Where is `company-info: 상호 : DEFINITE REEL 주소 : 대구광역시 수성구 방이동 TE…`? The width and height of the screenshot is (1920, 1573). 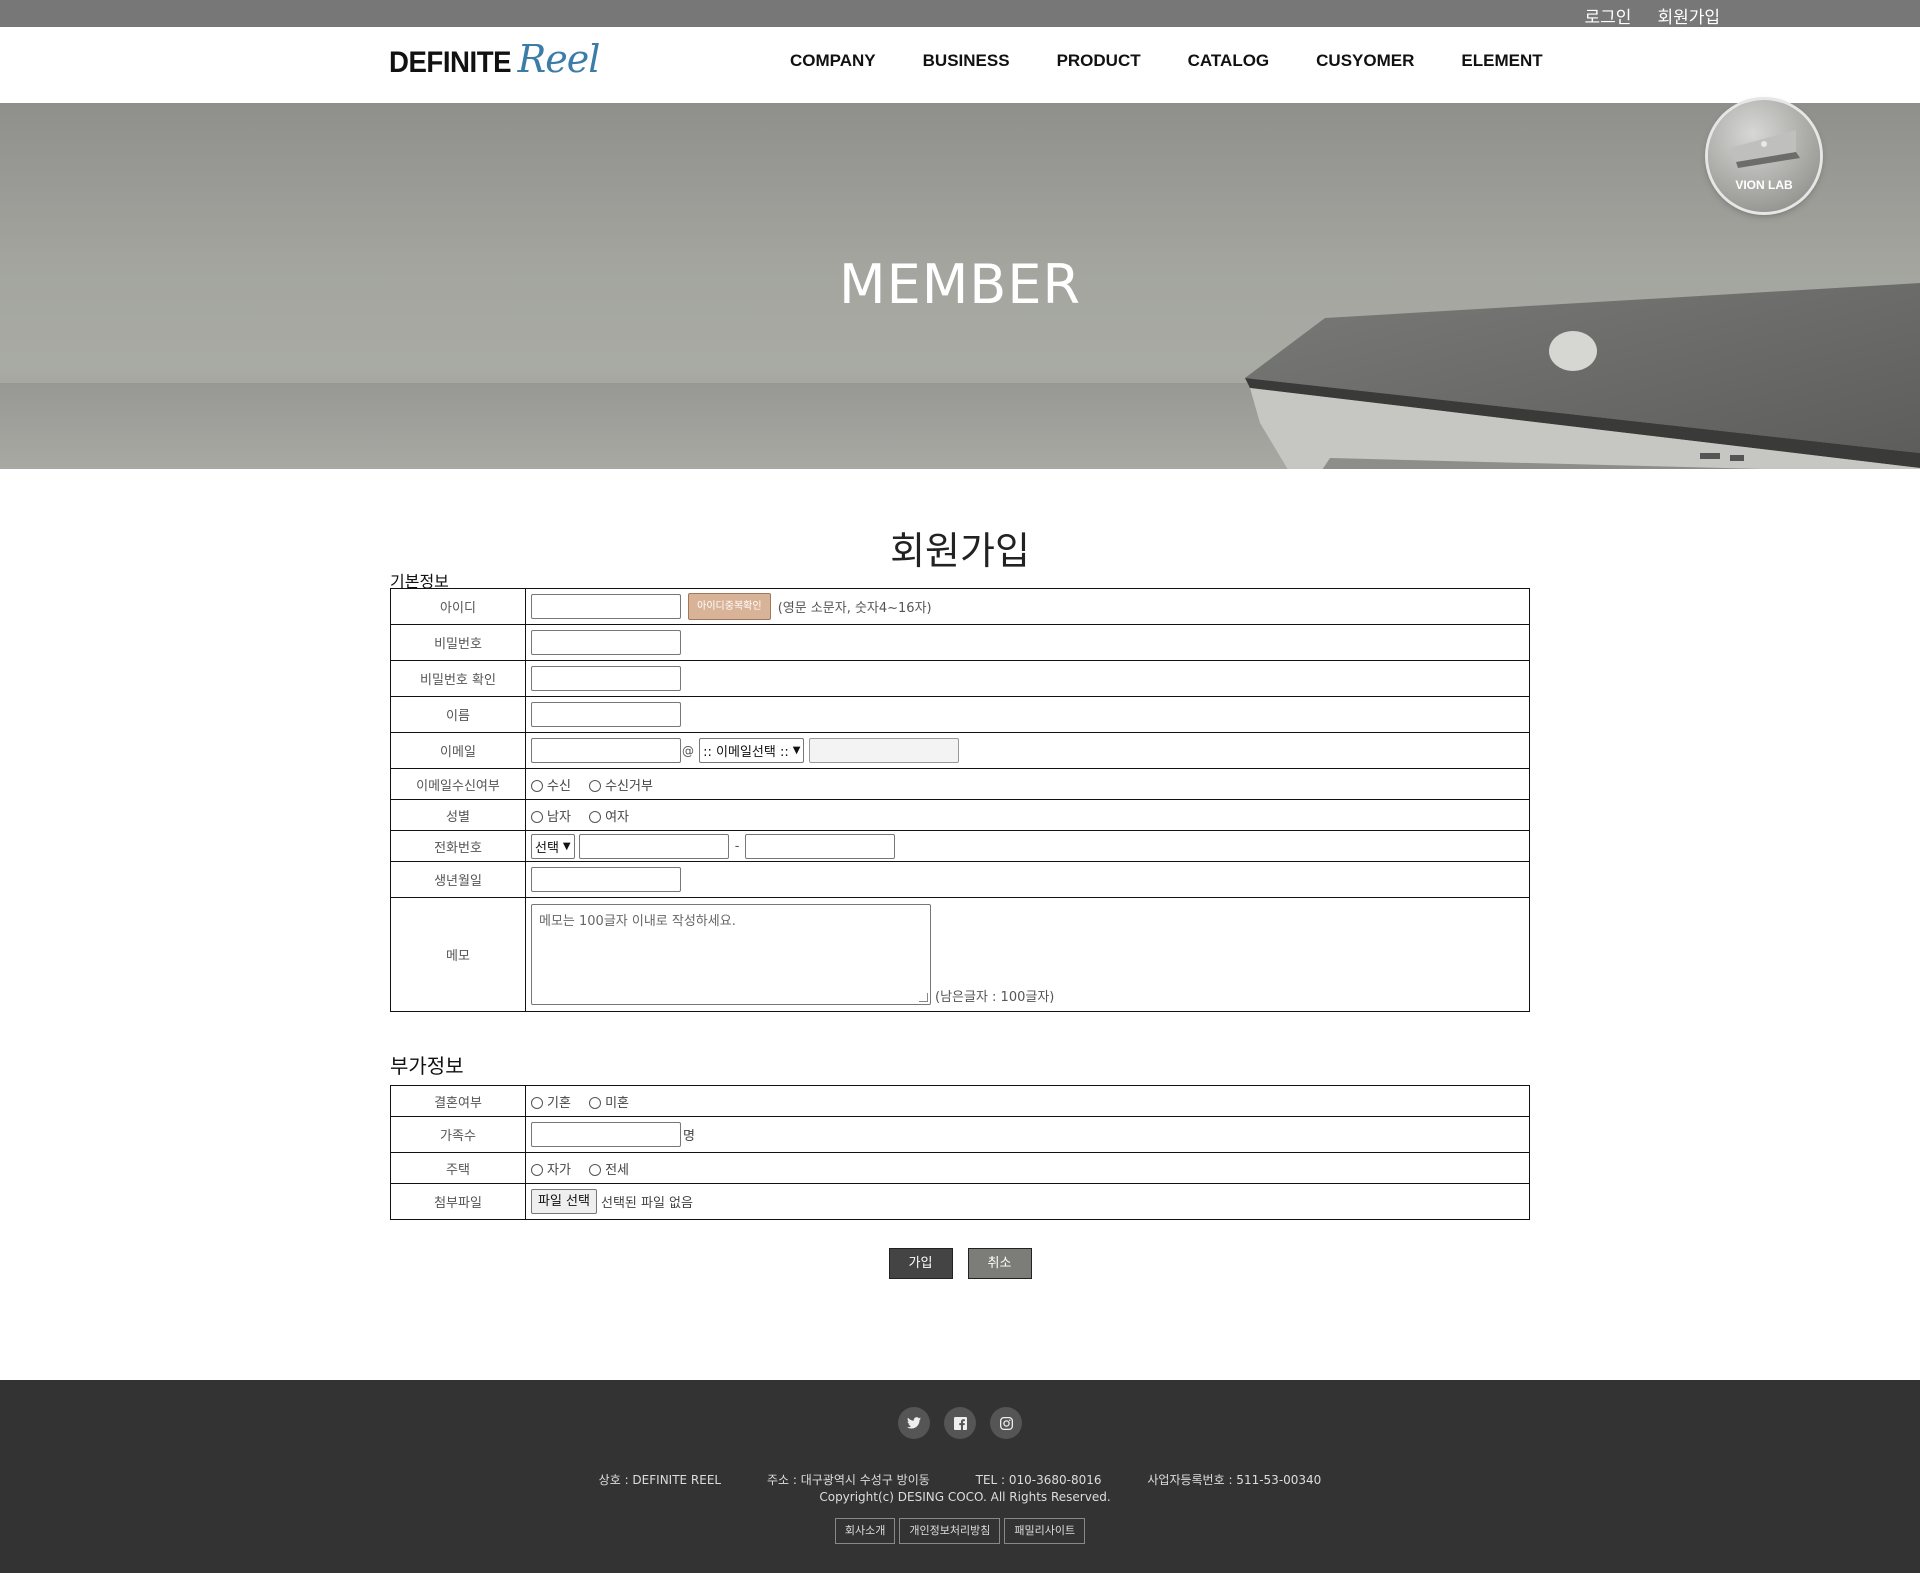
company-info: 상호 : DEFINITE REEL 주소 : 대구광역시 수성구 방이동 TE… is located at coordinates (960, 1479).